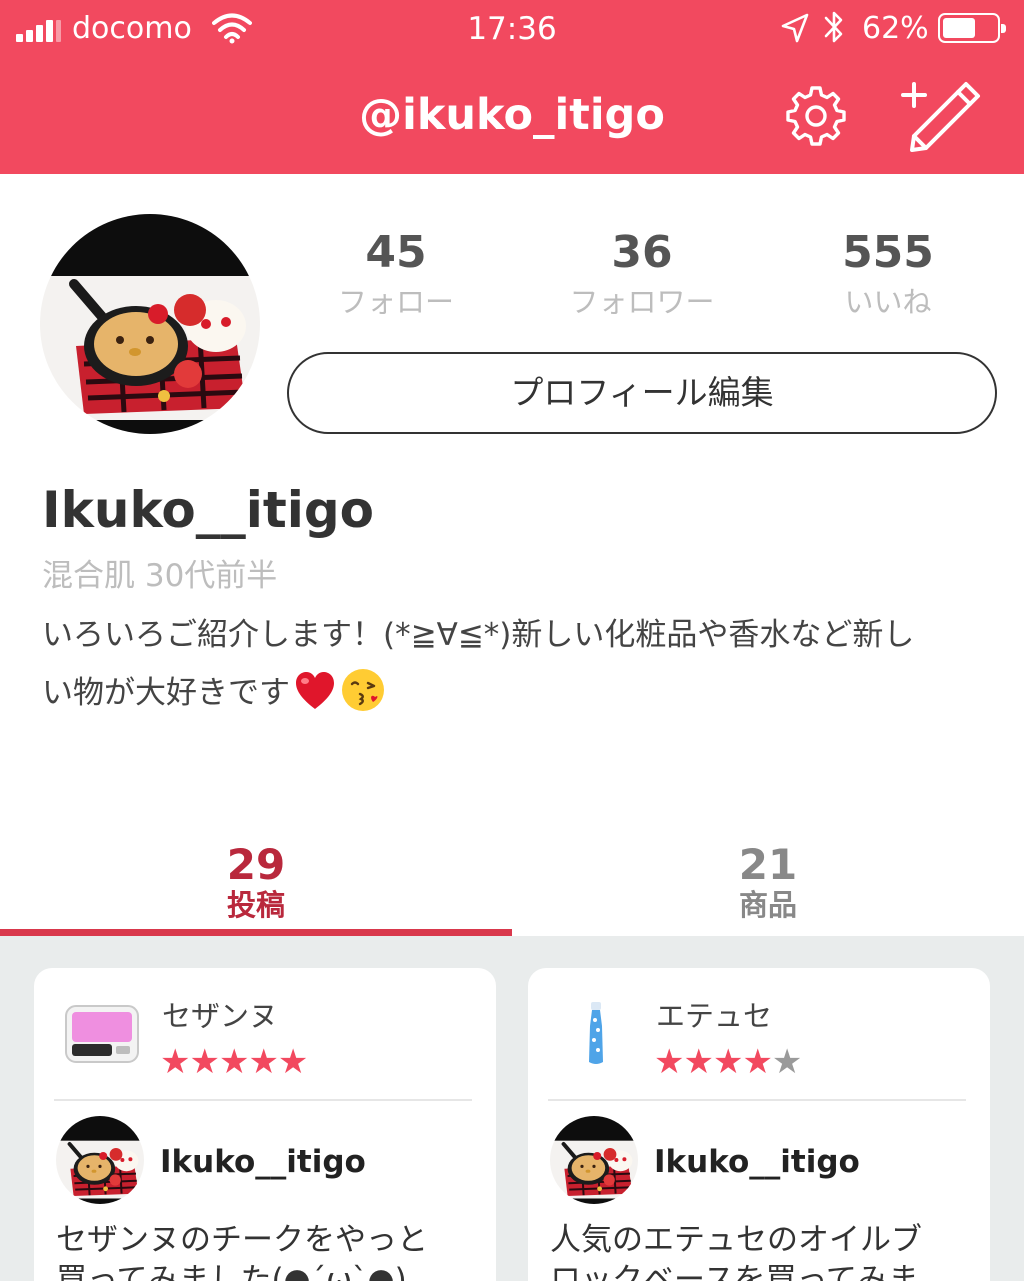  Describe the element at coordinates (787, 1062) in the screenshot. I see `rating-stars-empty: ★` at that location.